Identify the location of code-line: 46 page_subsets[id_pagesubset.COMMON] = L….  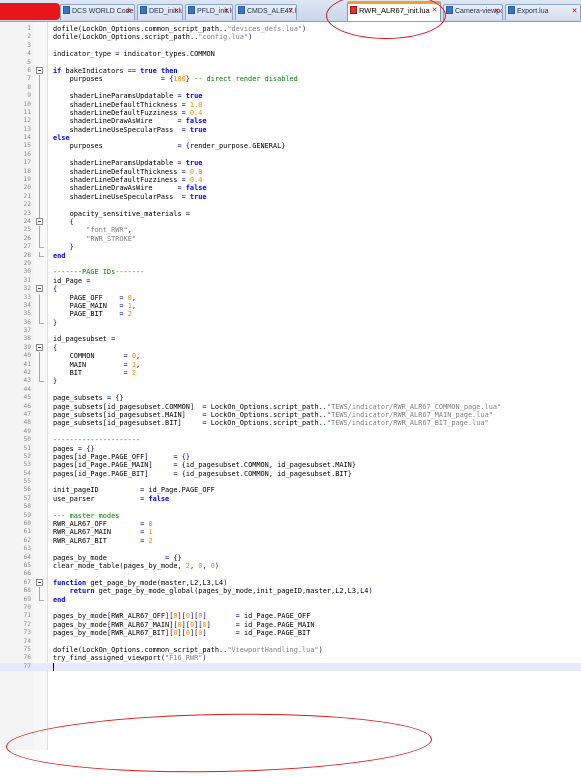
(290, 407).